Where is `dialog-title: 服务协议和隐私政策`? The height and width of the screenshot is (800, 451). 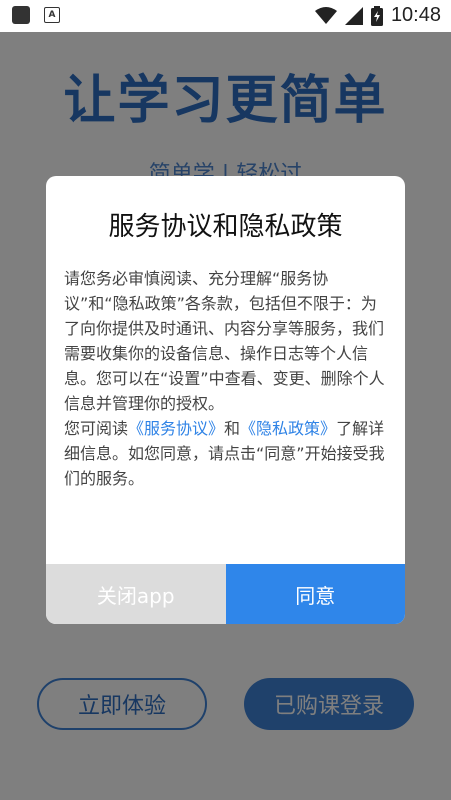
dialog-title: 服务协议和隐私政策 is located at coordinates (225, 227).